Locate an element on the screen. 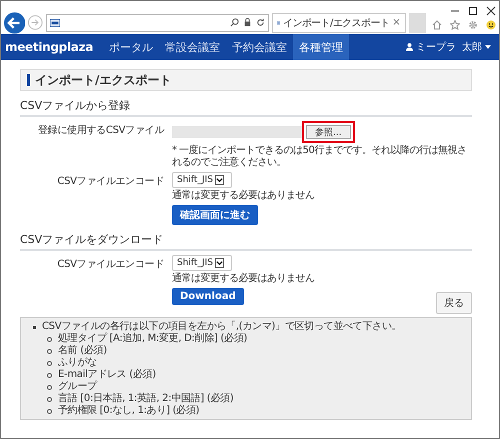 The width and height of the screenshot is (500, 439). list-item: 名前 (必須) is located at coordinates (82, 351).